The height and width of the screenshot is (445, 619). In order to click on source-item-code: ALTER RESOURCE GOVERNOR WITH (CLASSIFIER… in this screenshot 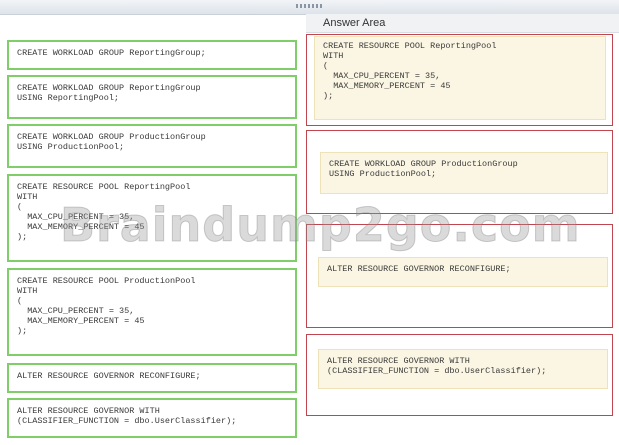, I will do `click(127, 416)`.